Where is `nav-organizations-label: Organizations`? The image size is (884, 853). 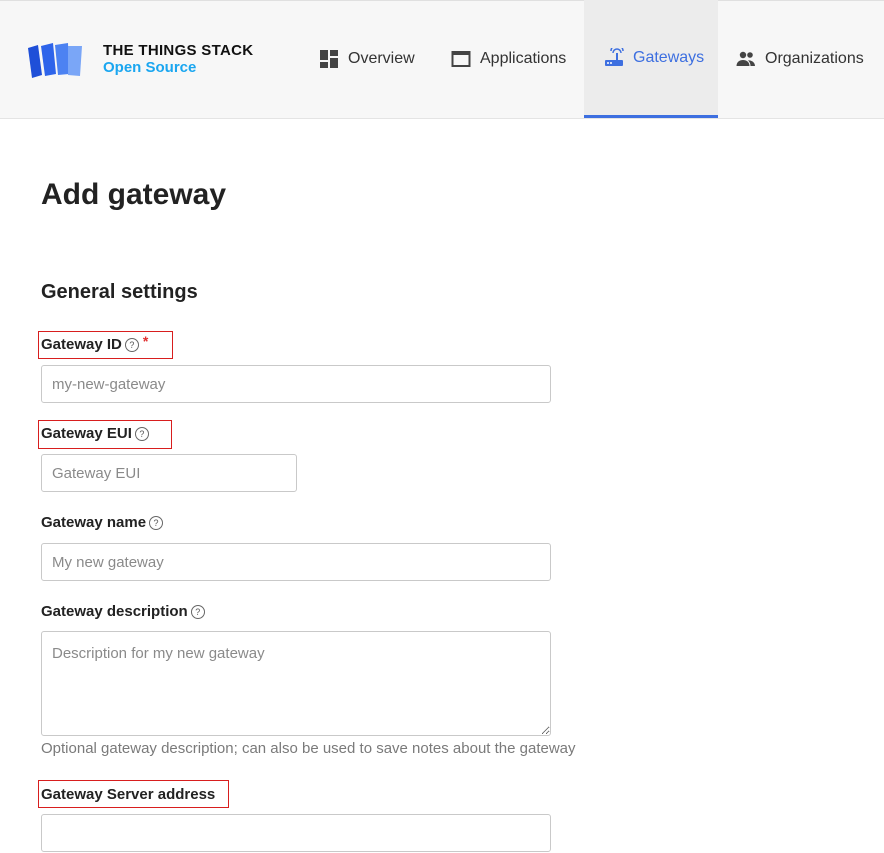 nav-organizations-label: Organizations is located at coordinates (814, 58).